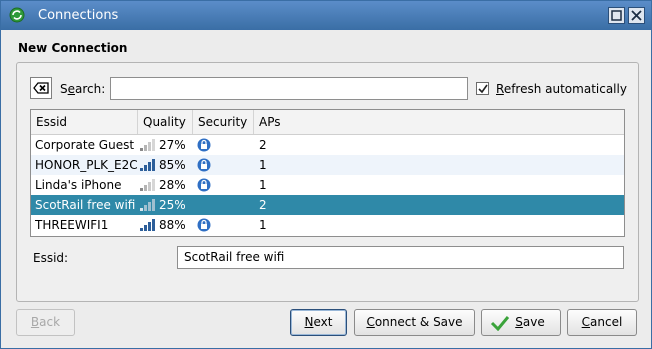 The image size is (652, 349). What do you see at coordinates (289, 88) in the screenshot?
I see `search-input` at bounding box center [289, 88].